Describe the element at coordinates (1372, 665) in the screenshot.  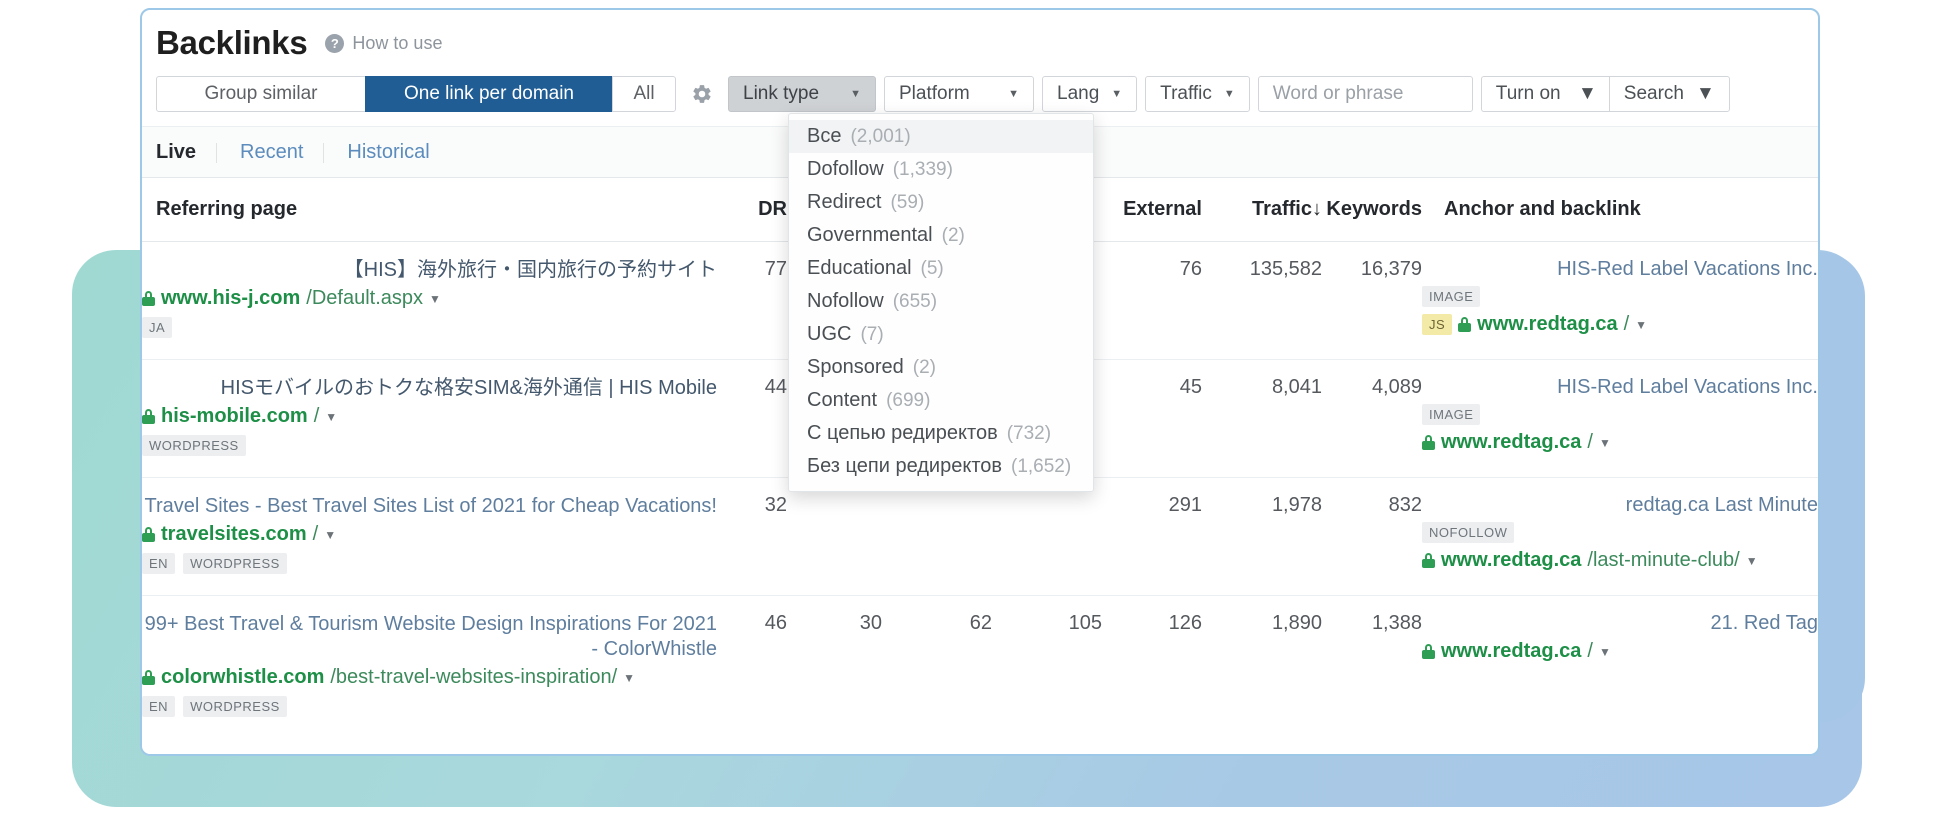
I see `keywords-value: 1,388` at that location.